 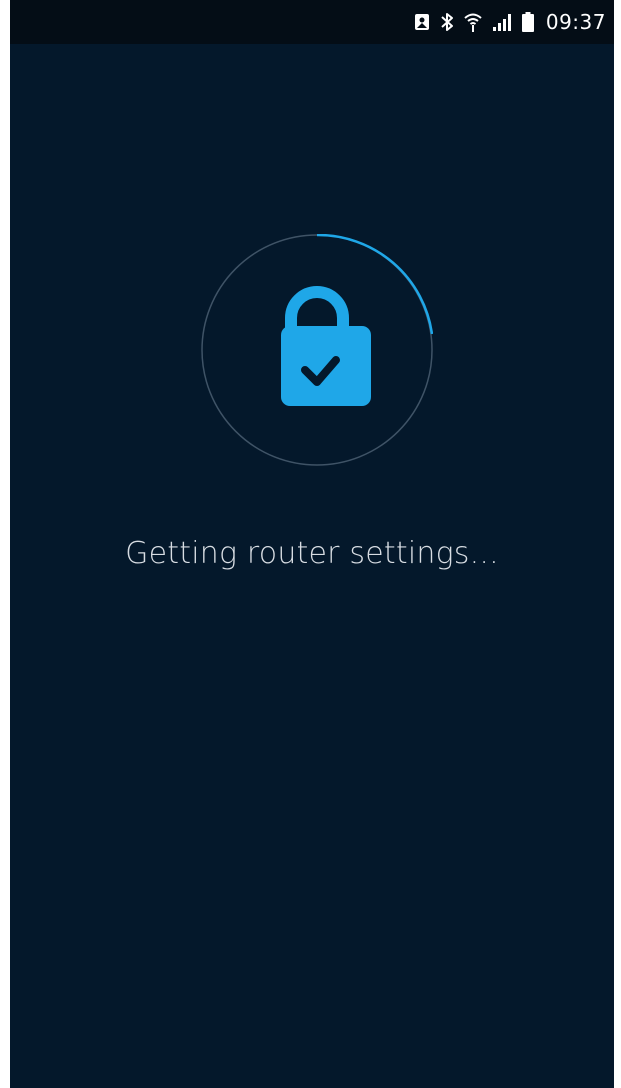 What do you see at coordinates (502, 22) in the screenshot?
I see `cell-signal-icon` at bounding box center [502, 22].